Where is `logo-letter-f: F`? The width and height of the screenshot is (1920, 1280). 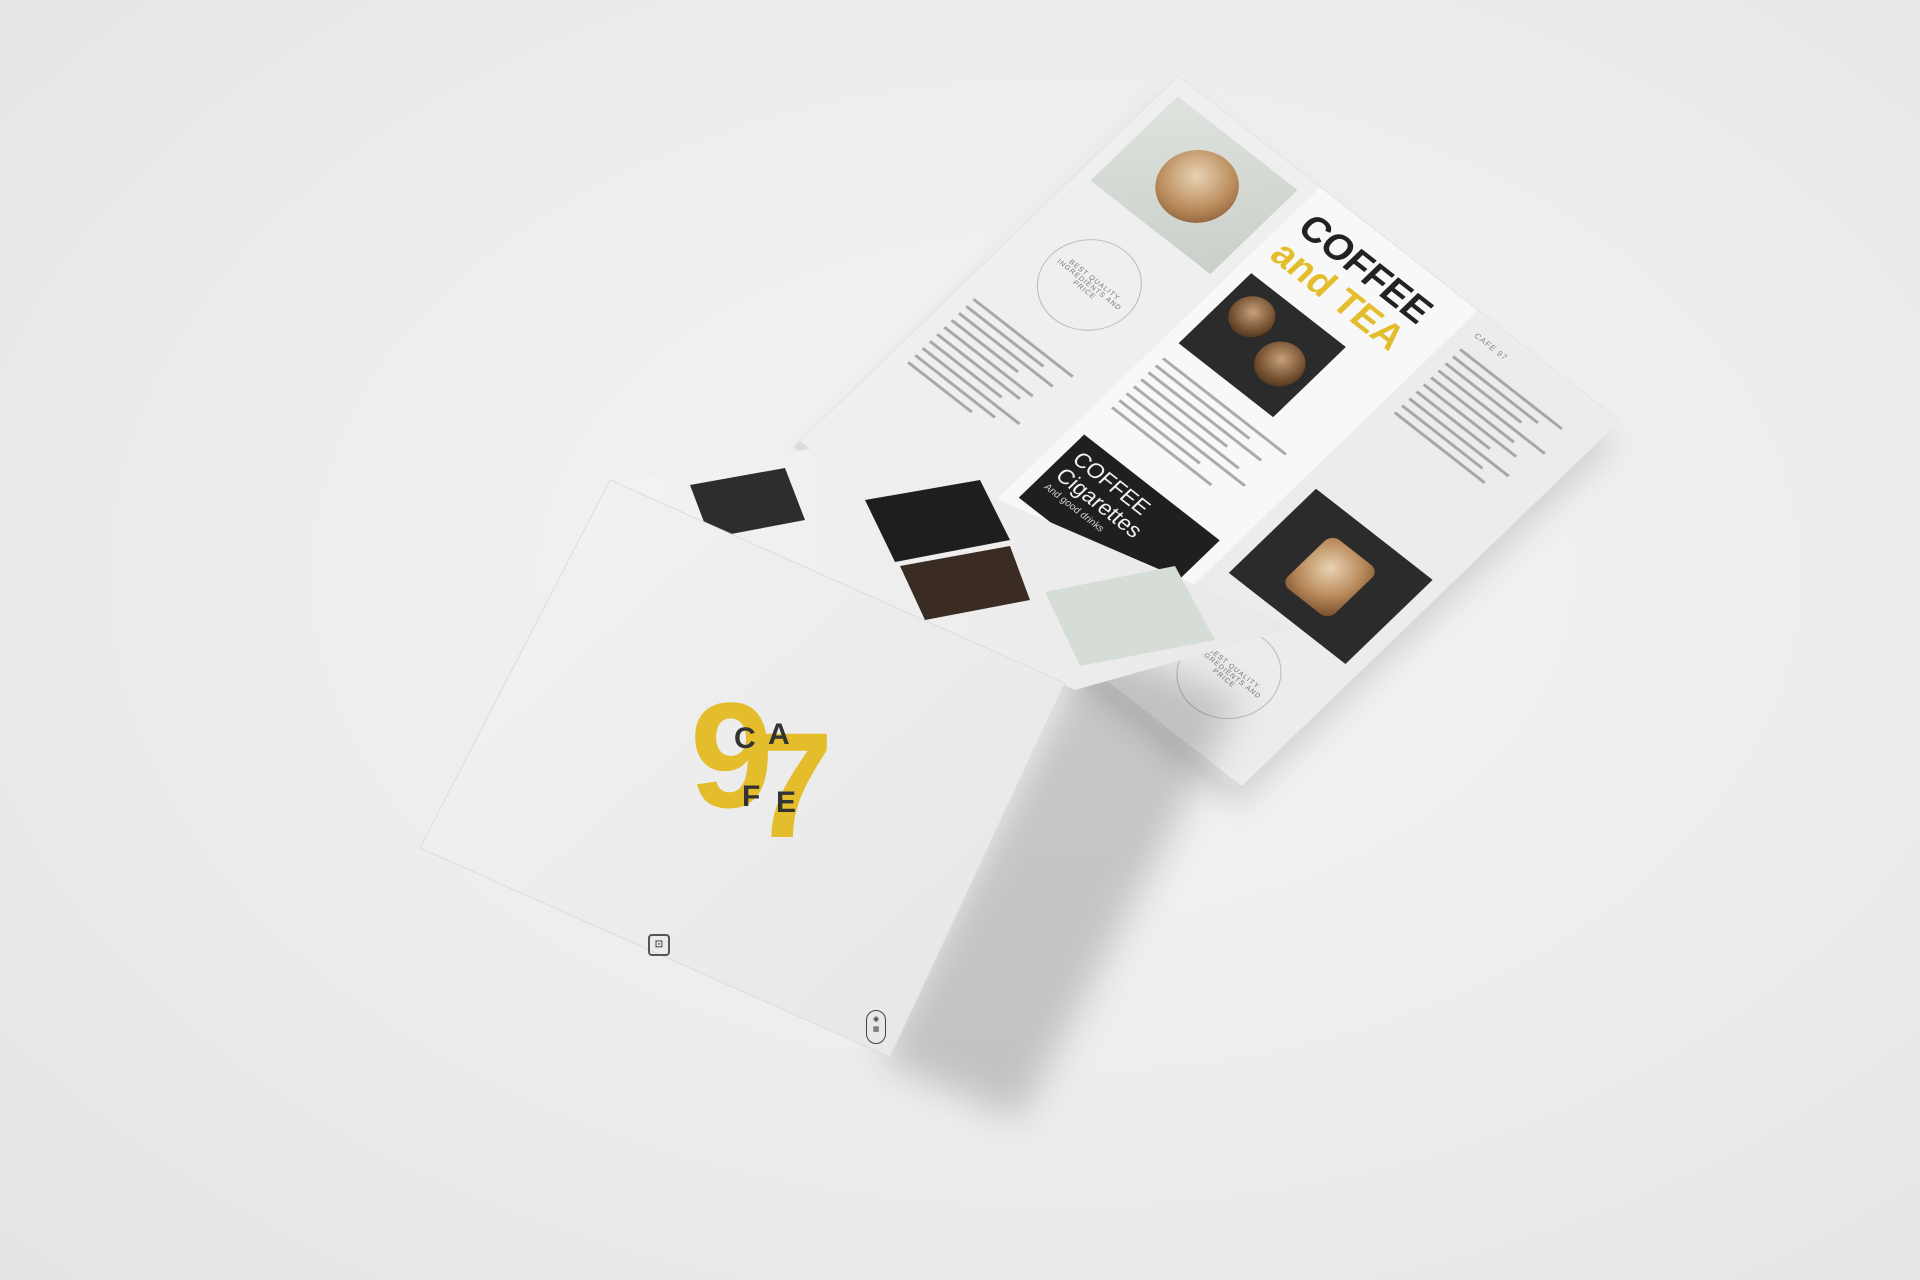 logo-letter-f: F is located at coordinates (751, 796).